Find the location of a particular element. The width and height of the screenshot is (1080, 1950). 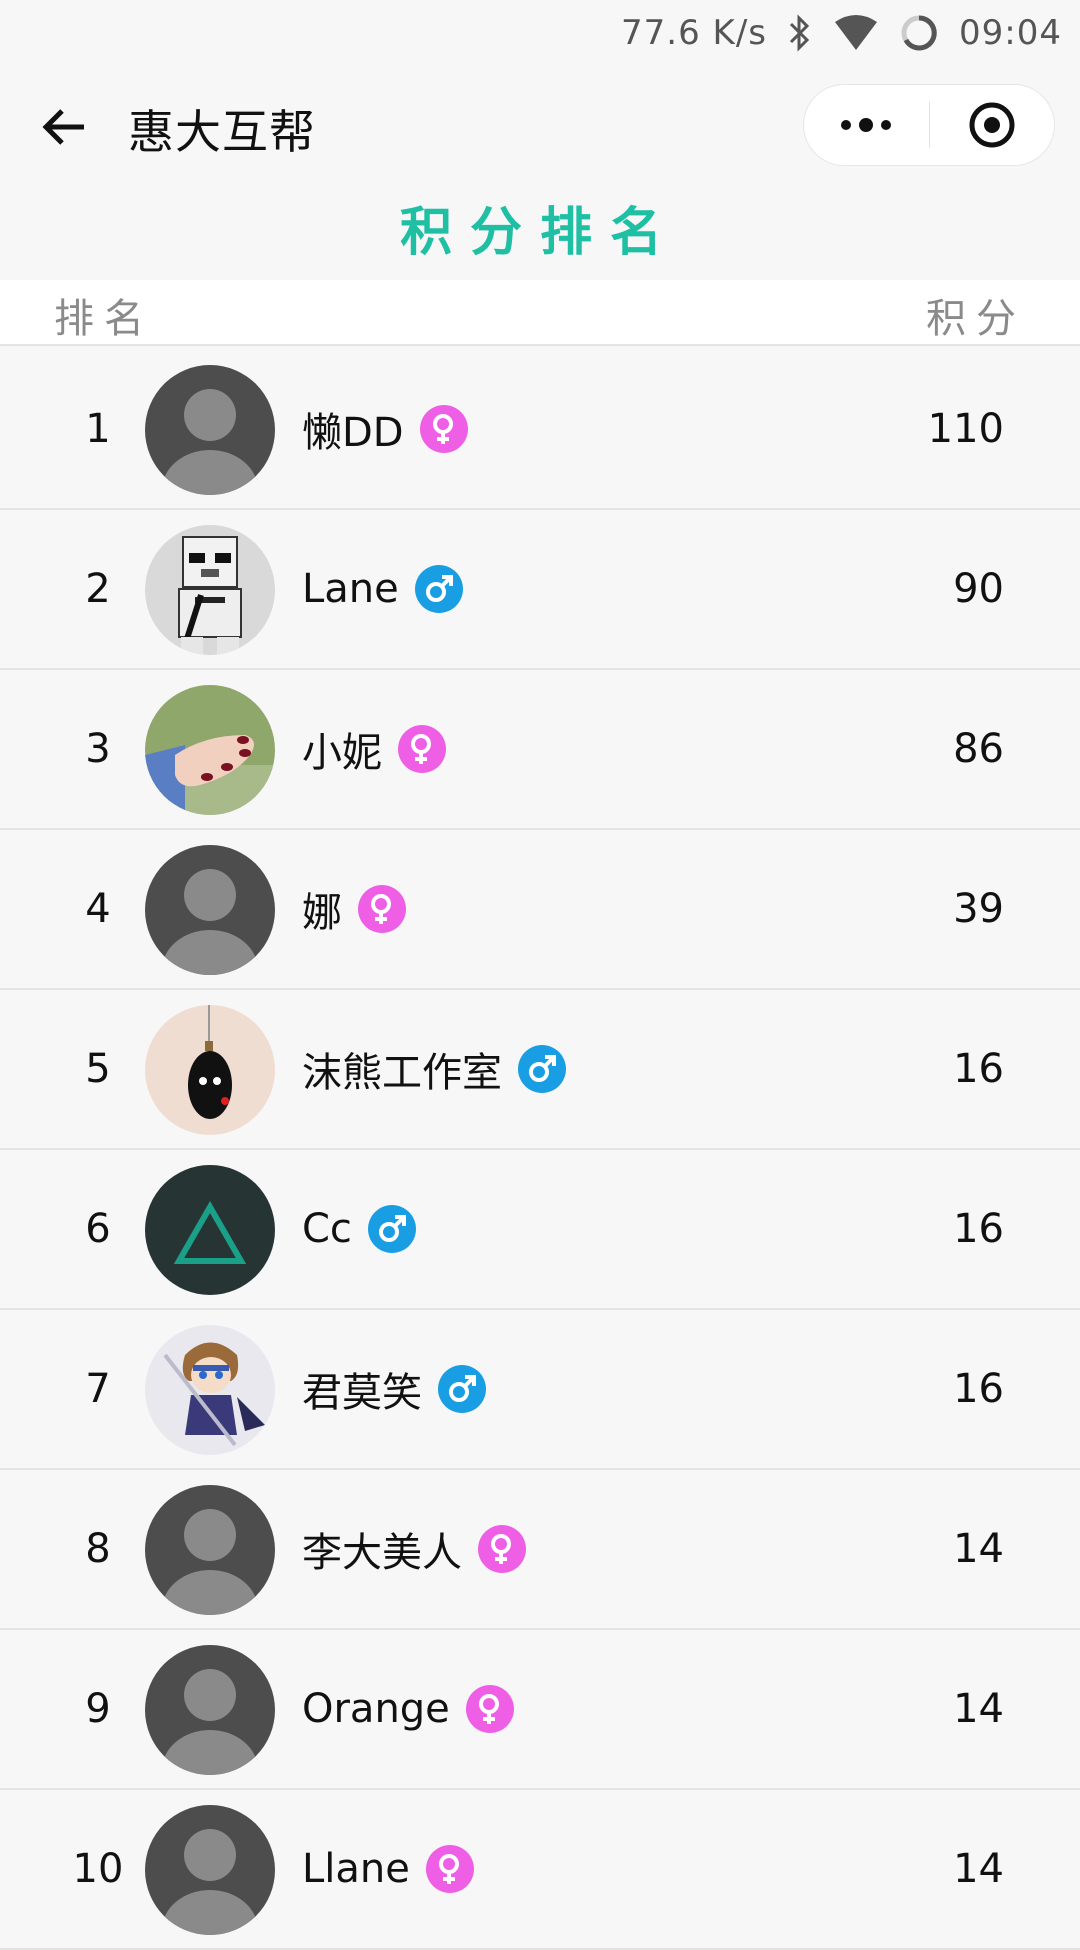

user-name-wrap: 娜 is located at coordinates (354, 909).